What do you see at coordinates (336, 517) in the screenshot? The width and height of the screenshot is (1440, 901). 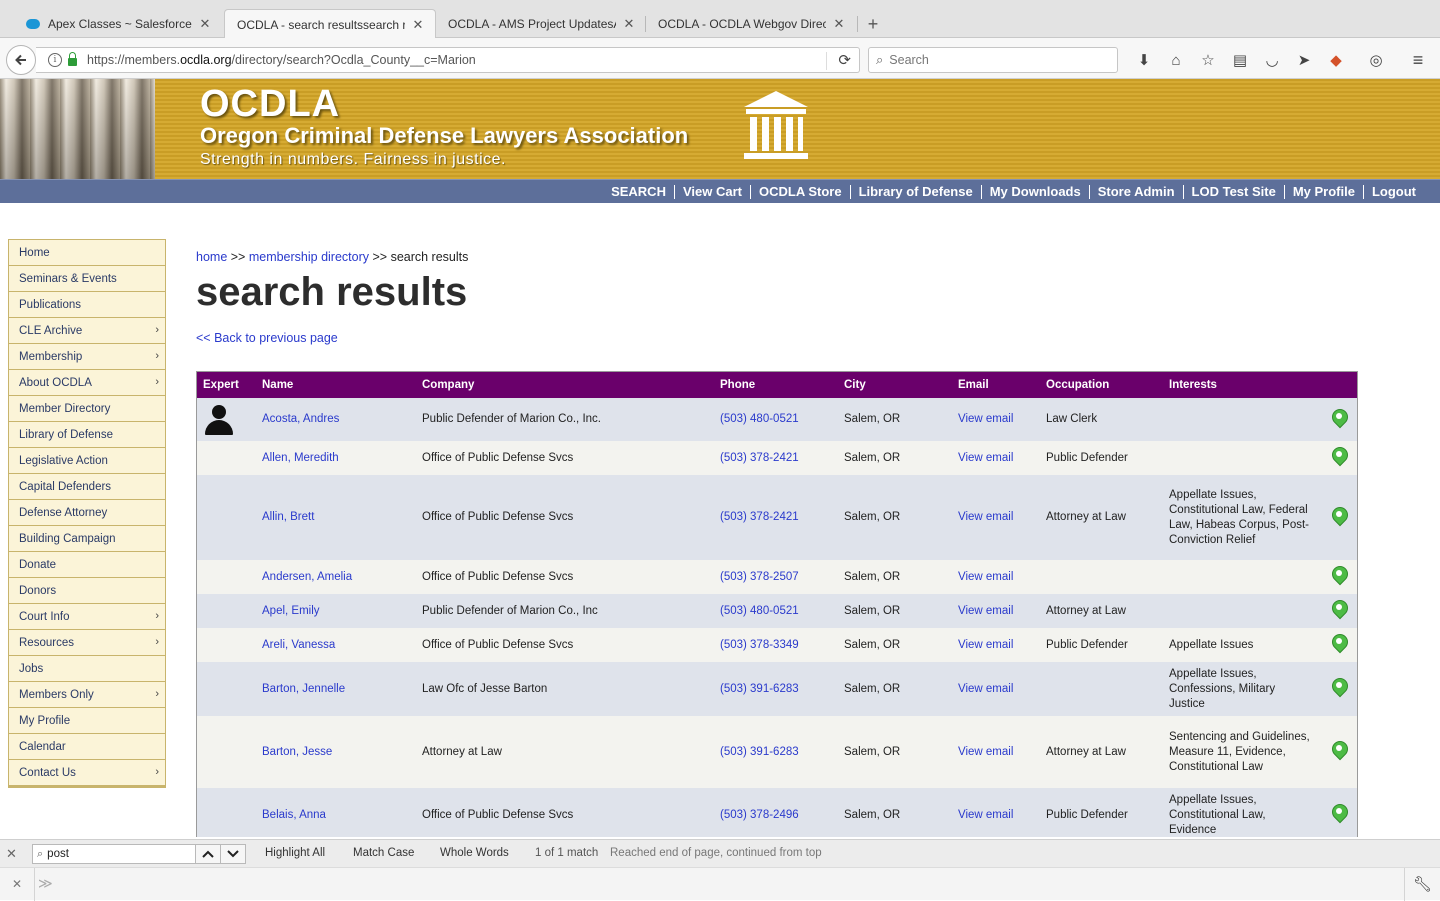 I see `member-name-link: Allin, Brett` at bounding box center [336, 517].